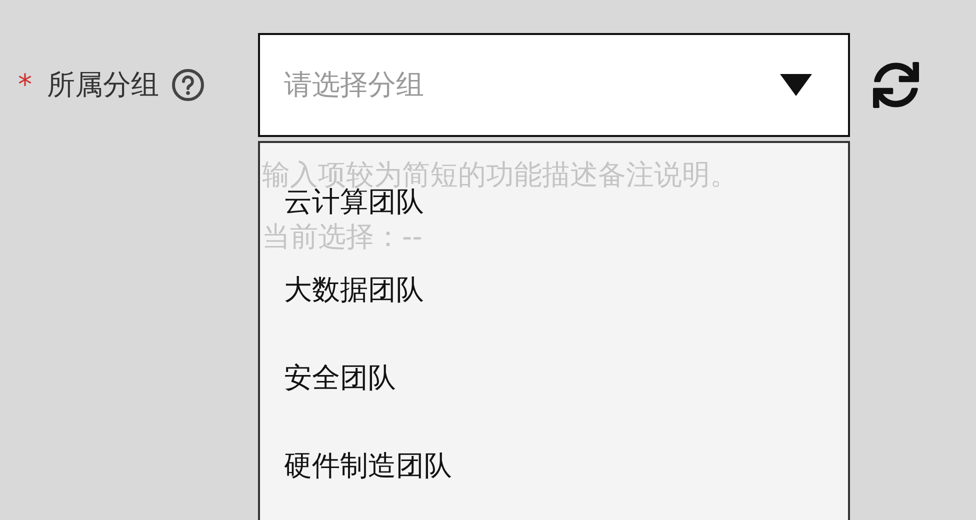 Image resolution: width=976 pixels, height=520 pixels. I want to click on field-label: 所属分组, so click(103, 85).